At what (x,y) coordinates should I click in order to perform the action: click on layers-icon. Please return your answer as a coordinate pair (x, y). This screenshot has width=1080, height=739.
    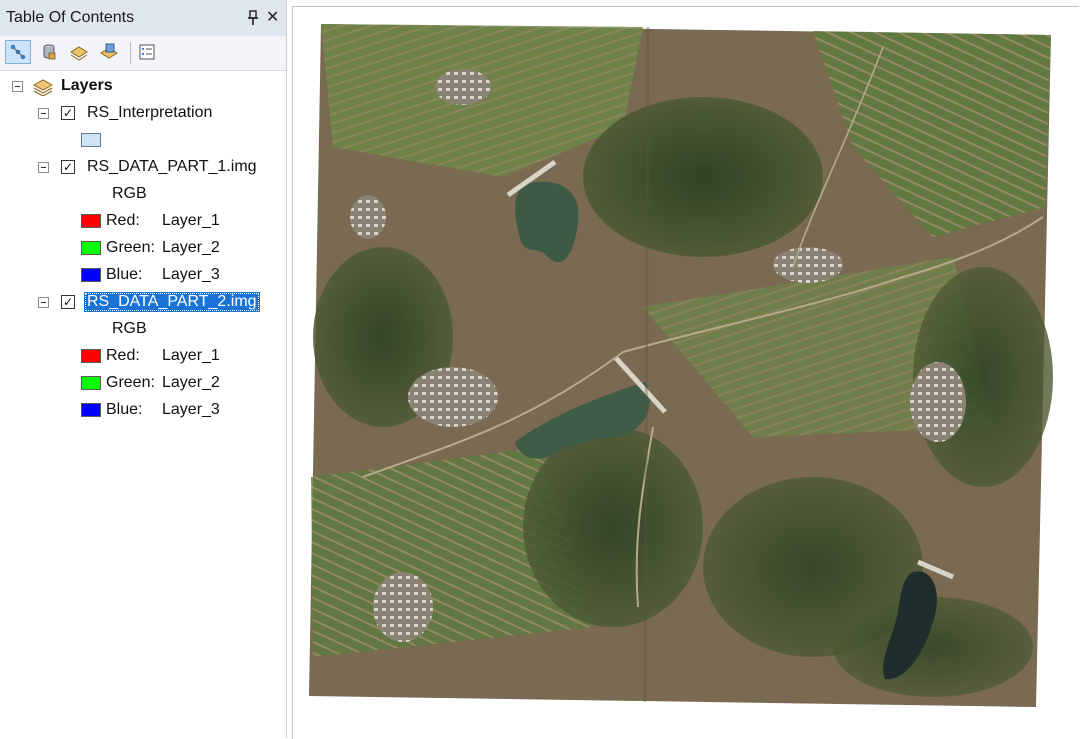
    Looking at the image, I should click on (43, 87).